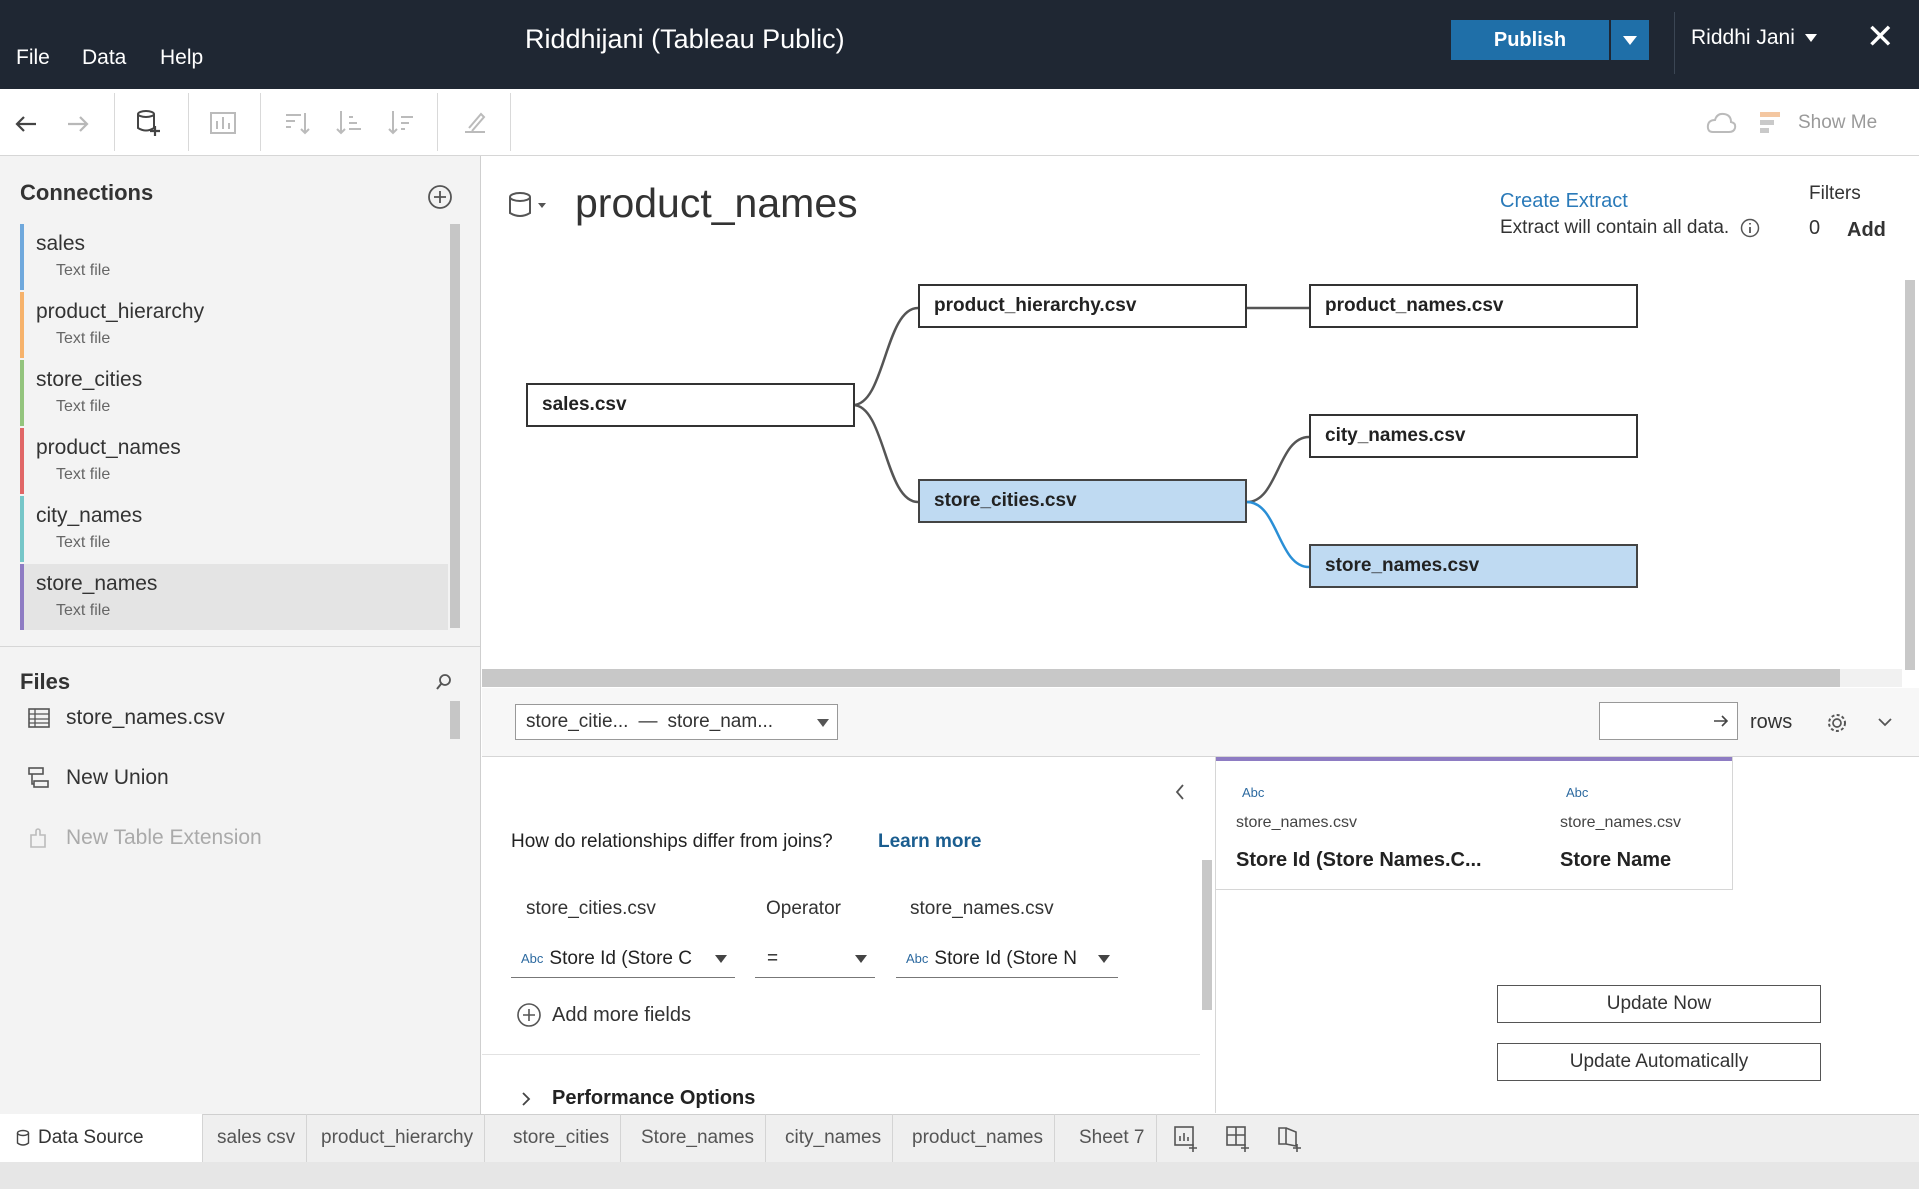  Describe the element at coordinates (1082, 306) in the screenshot. I see `table-node-product-hierarchy: product_hierarchy.csv` at that location.